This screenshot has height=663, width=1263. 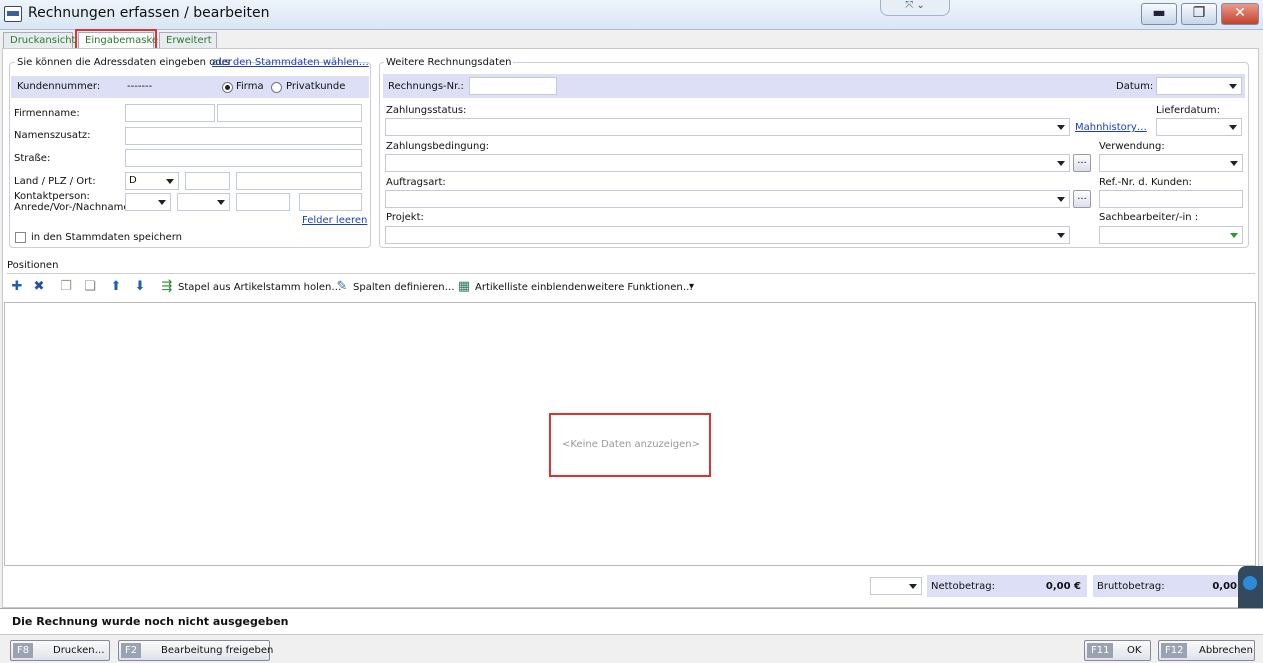 I want to click on land-select: D, so click(x=152, y=181).